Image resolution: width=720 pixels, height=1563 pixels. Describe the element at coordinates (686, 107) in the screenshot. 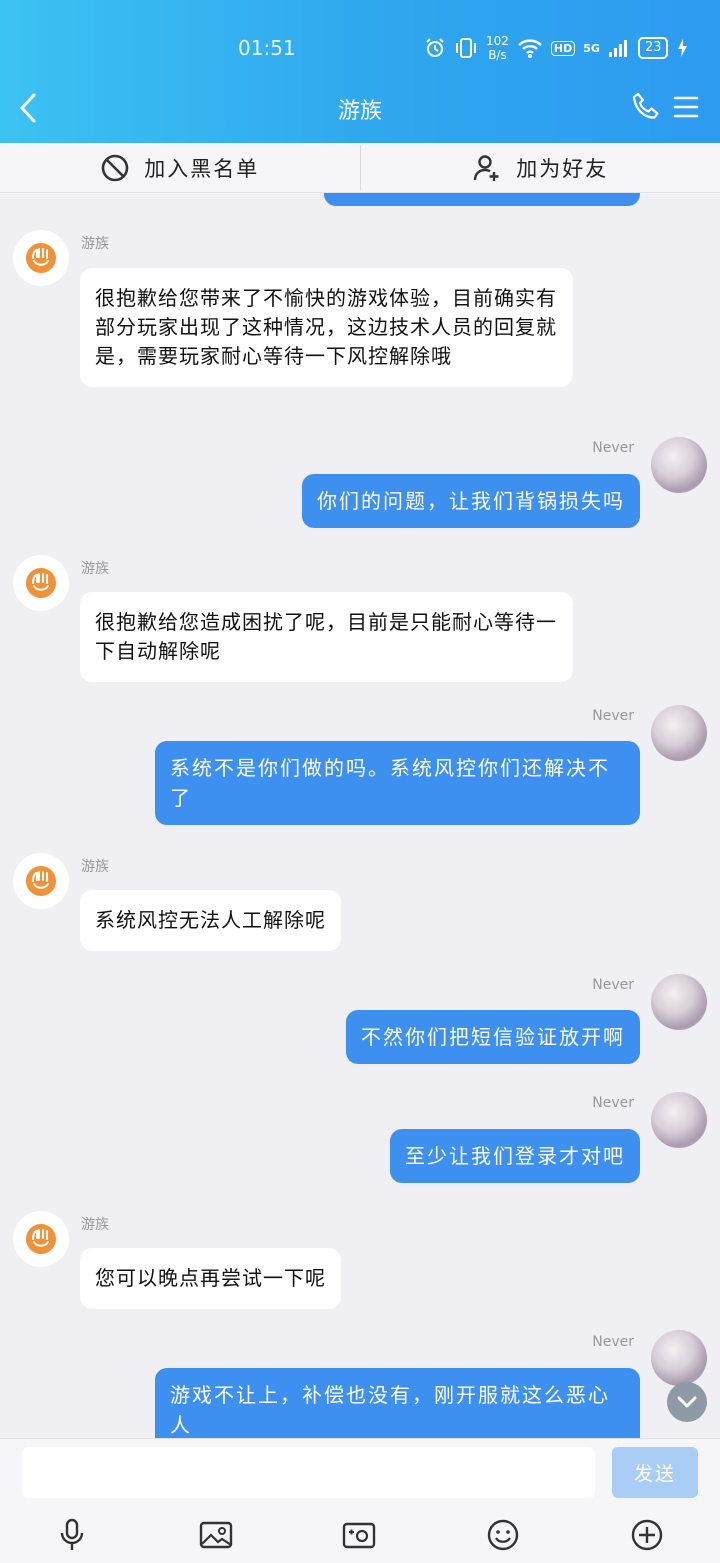

I see `menu-icon` at that location.